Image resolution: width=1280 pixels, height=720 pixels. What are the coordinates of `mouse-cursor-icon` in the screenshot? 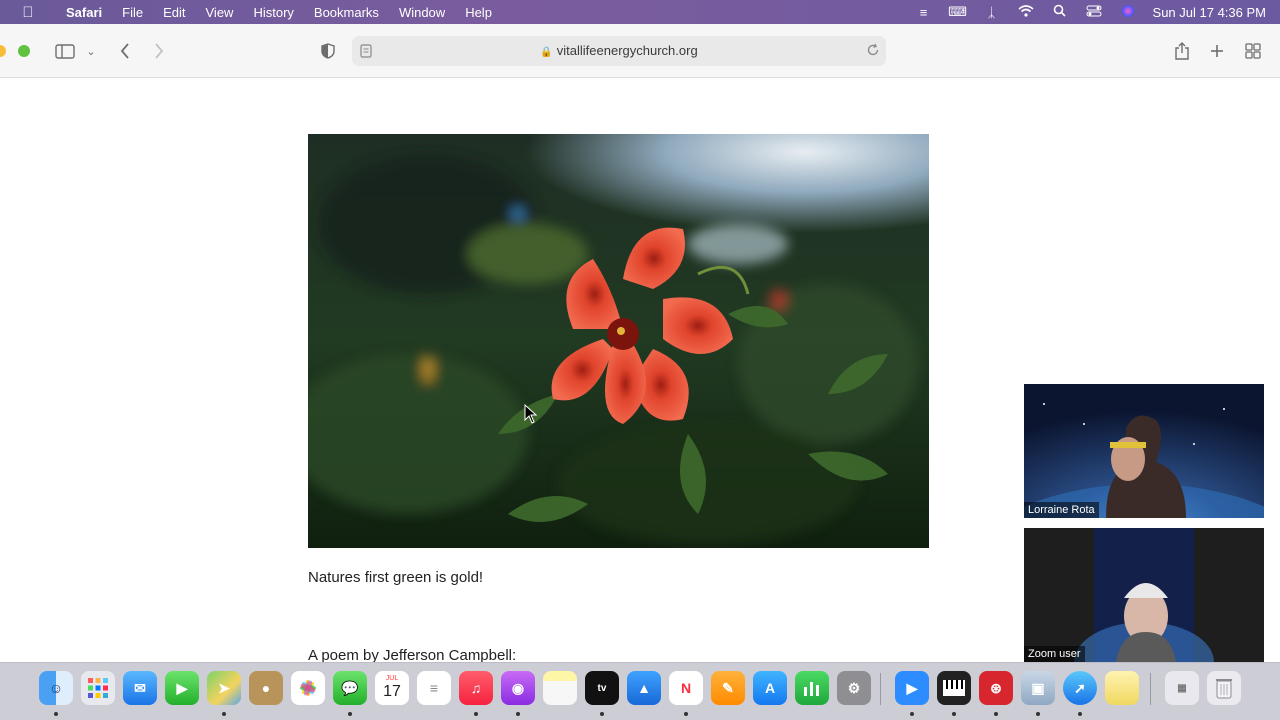 It's located at (531, 416).